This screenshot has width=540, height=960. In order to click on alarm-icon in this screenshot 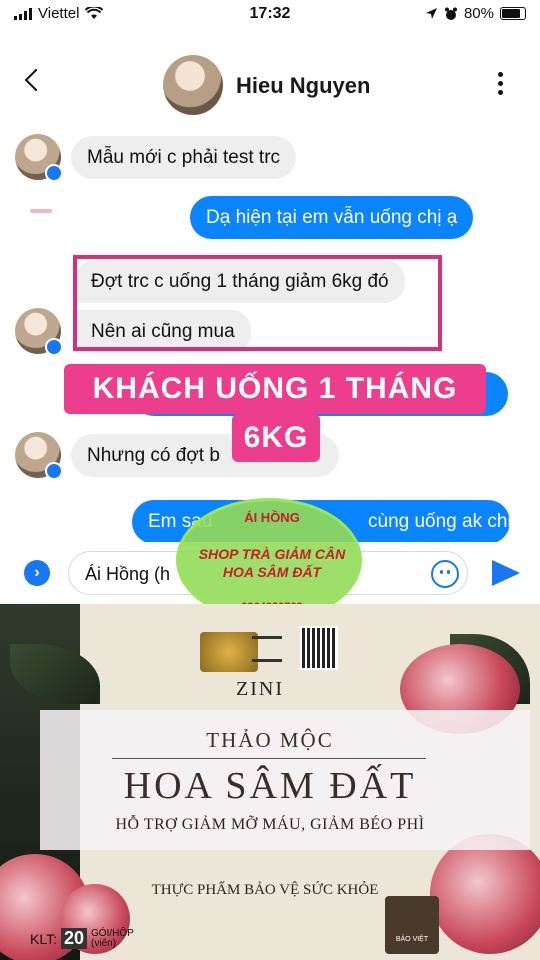, I will do `click(450, 13)`.